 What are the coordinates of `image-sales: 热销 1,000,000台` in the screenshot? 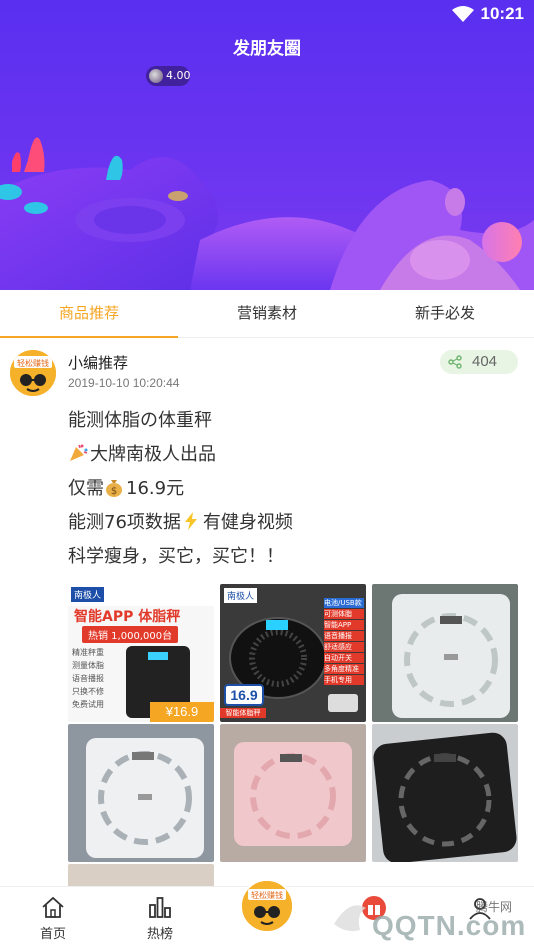 It's located at (130, 634).